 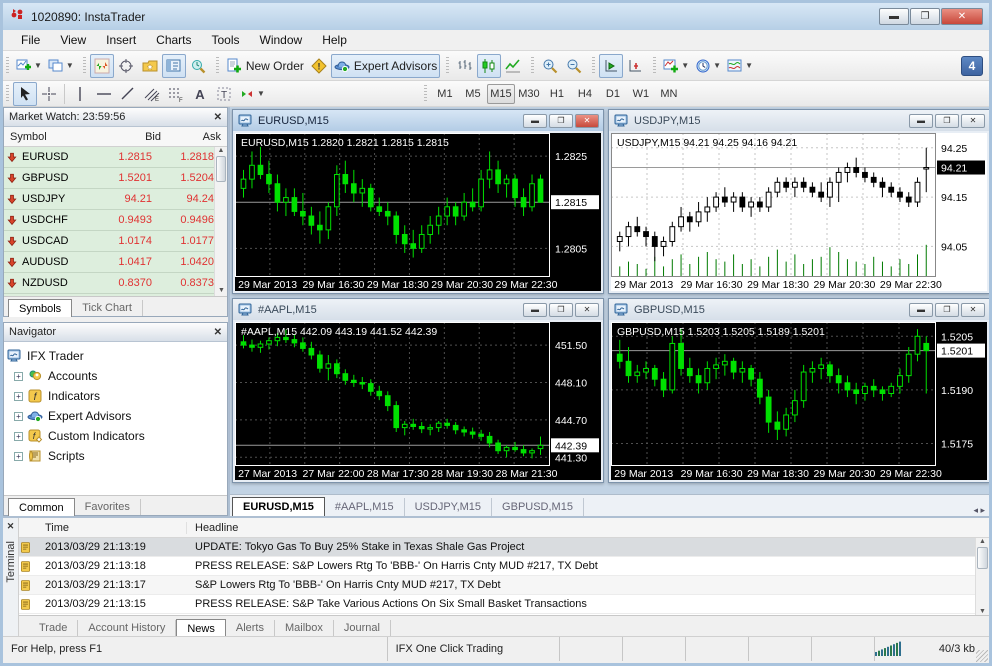 I want to click on arrows-button: ▼, so click(x=252, y=94).